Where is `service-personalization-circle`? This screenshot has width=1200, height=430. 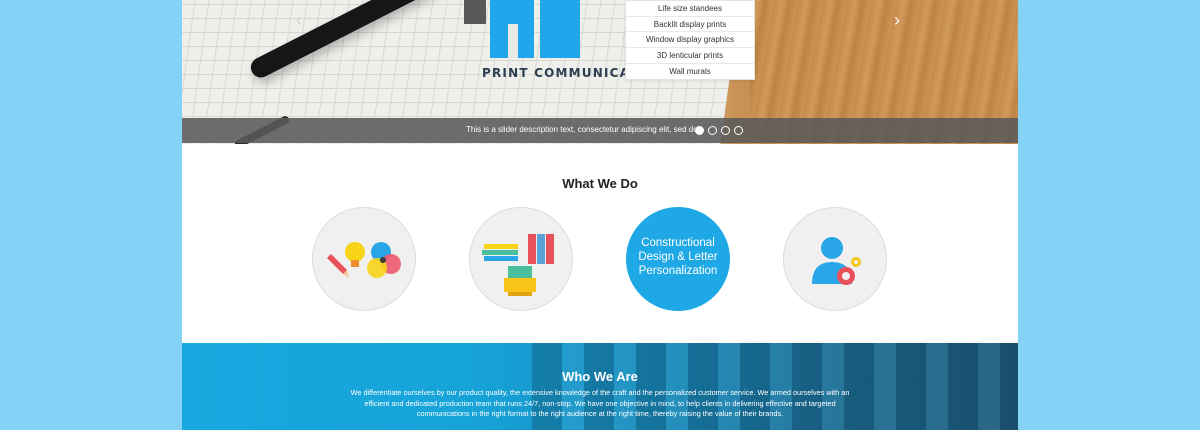
service-personalization-circle is located at coordinates (835, 259).